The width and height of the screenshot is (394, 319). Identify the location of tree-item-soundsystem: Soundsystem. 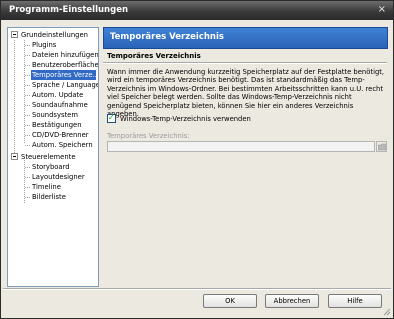
(55, 115).